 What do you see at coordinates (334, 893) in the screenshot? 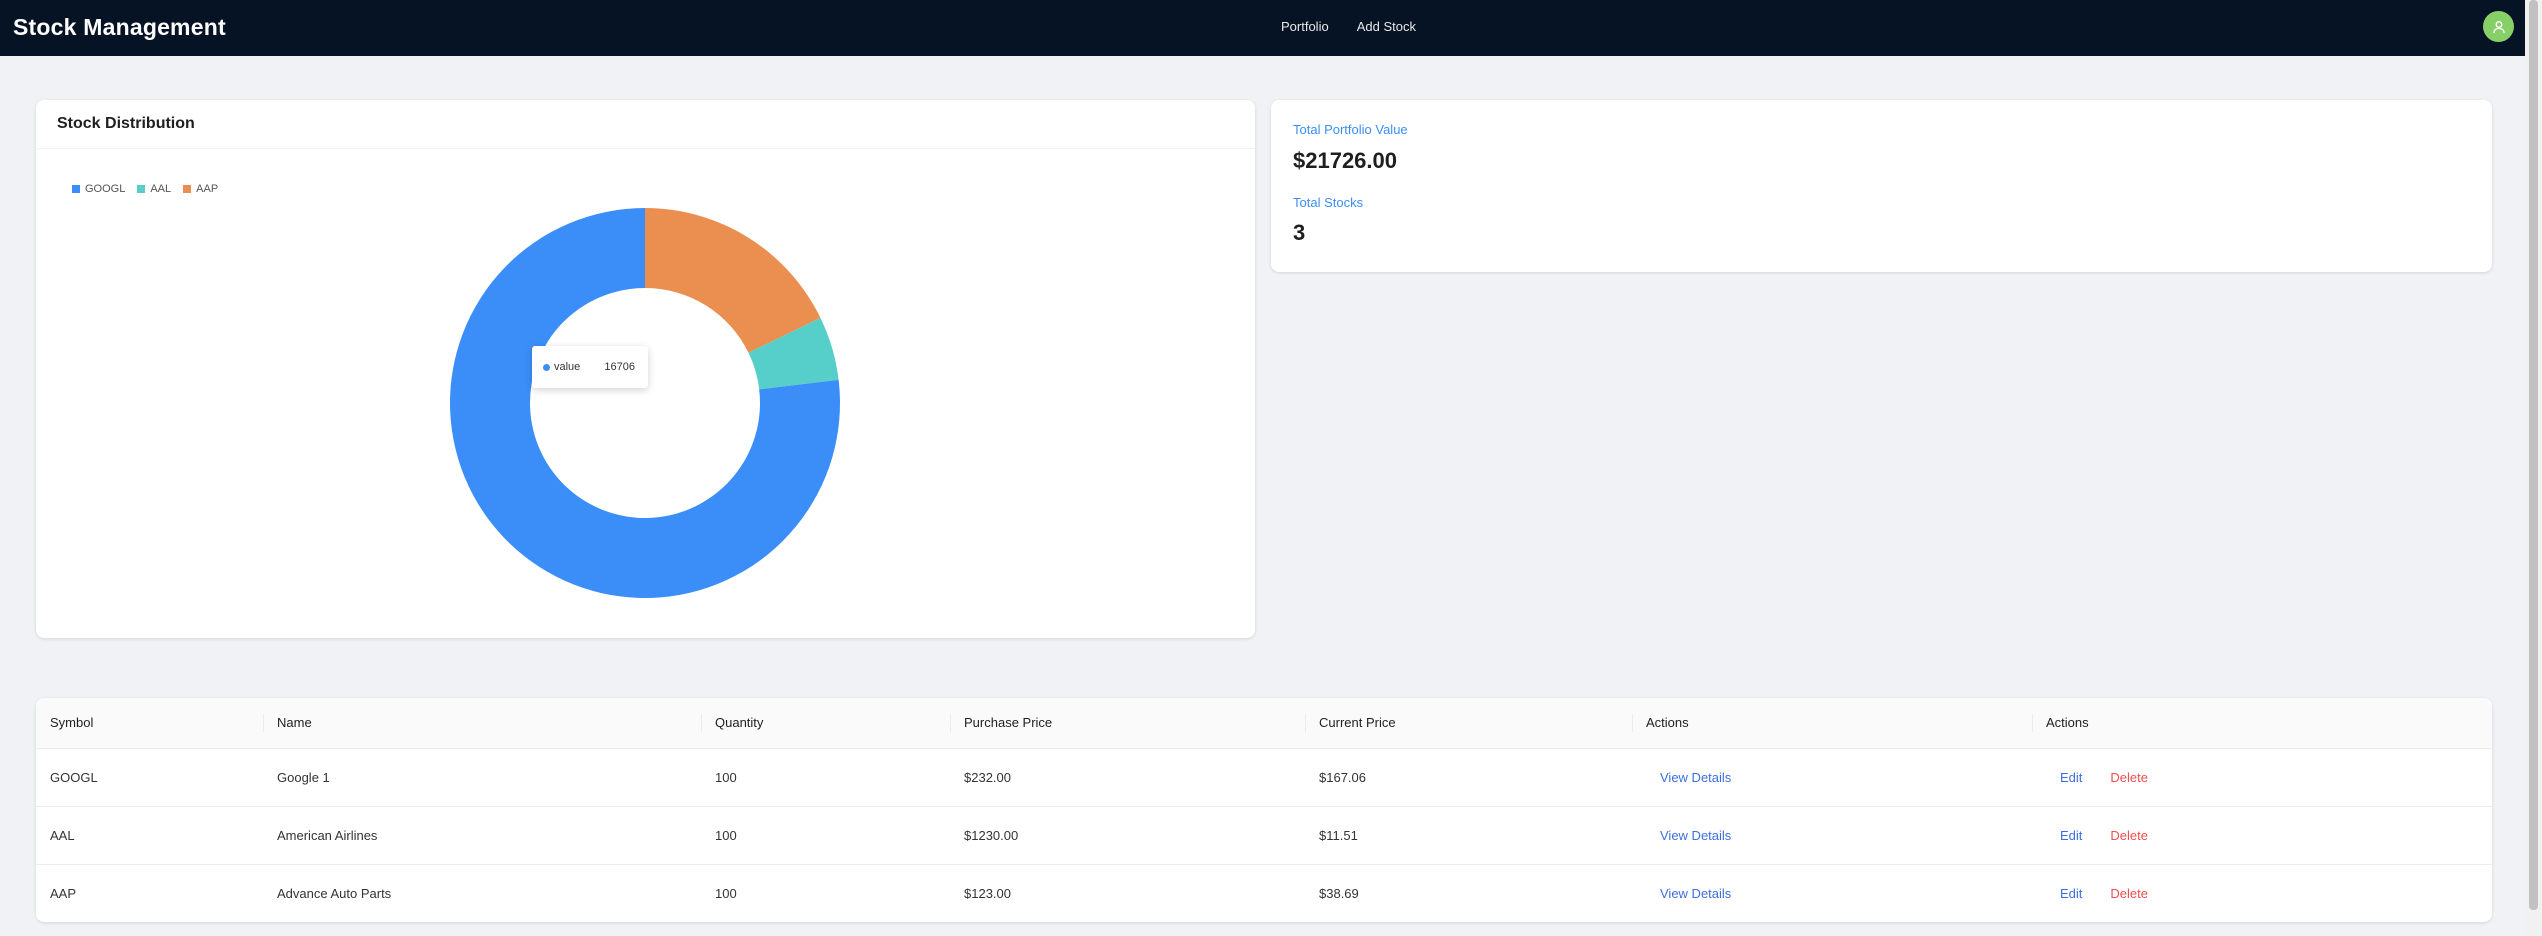
I see `cell-text: Advance Auto Parts` at bounding box center [334, 893].